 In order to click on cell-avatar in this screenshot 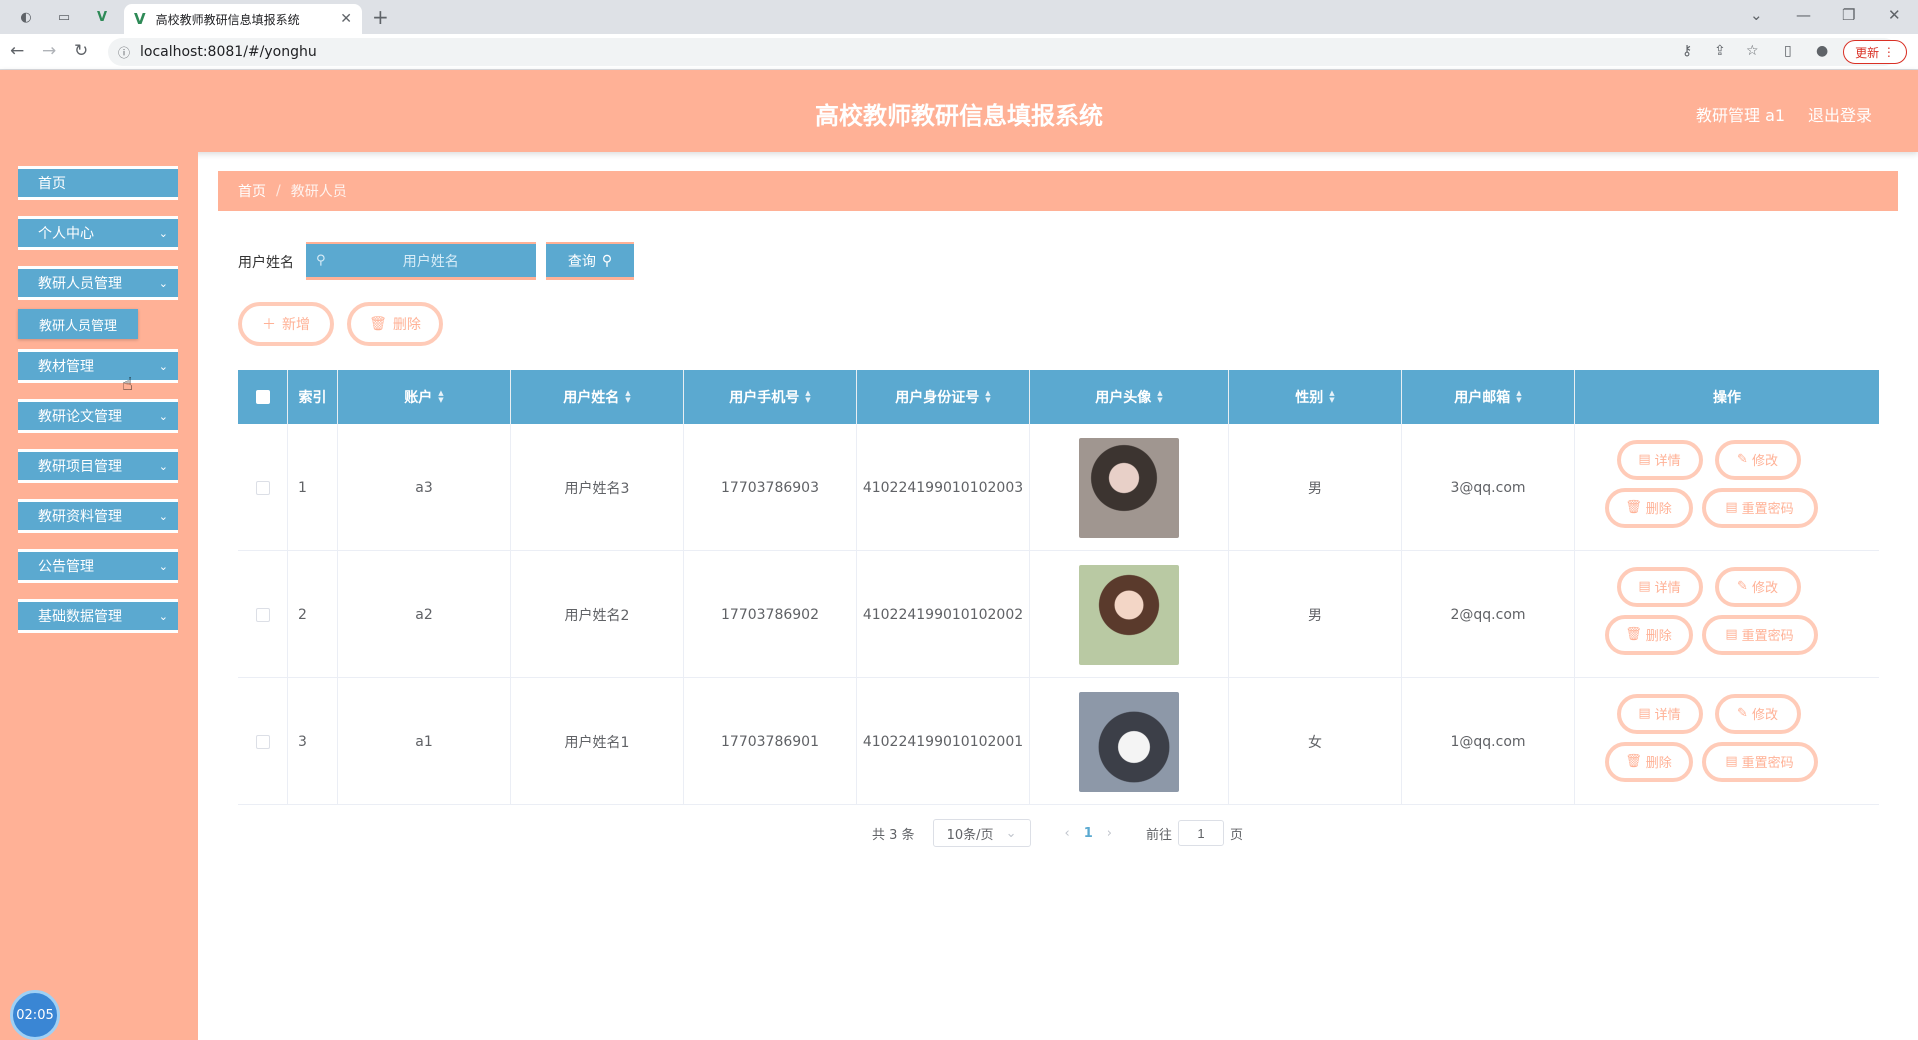, I will do `click(1129, 487)`.